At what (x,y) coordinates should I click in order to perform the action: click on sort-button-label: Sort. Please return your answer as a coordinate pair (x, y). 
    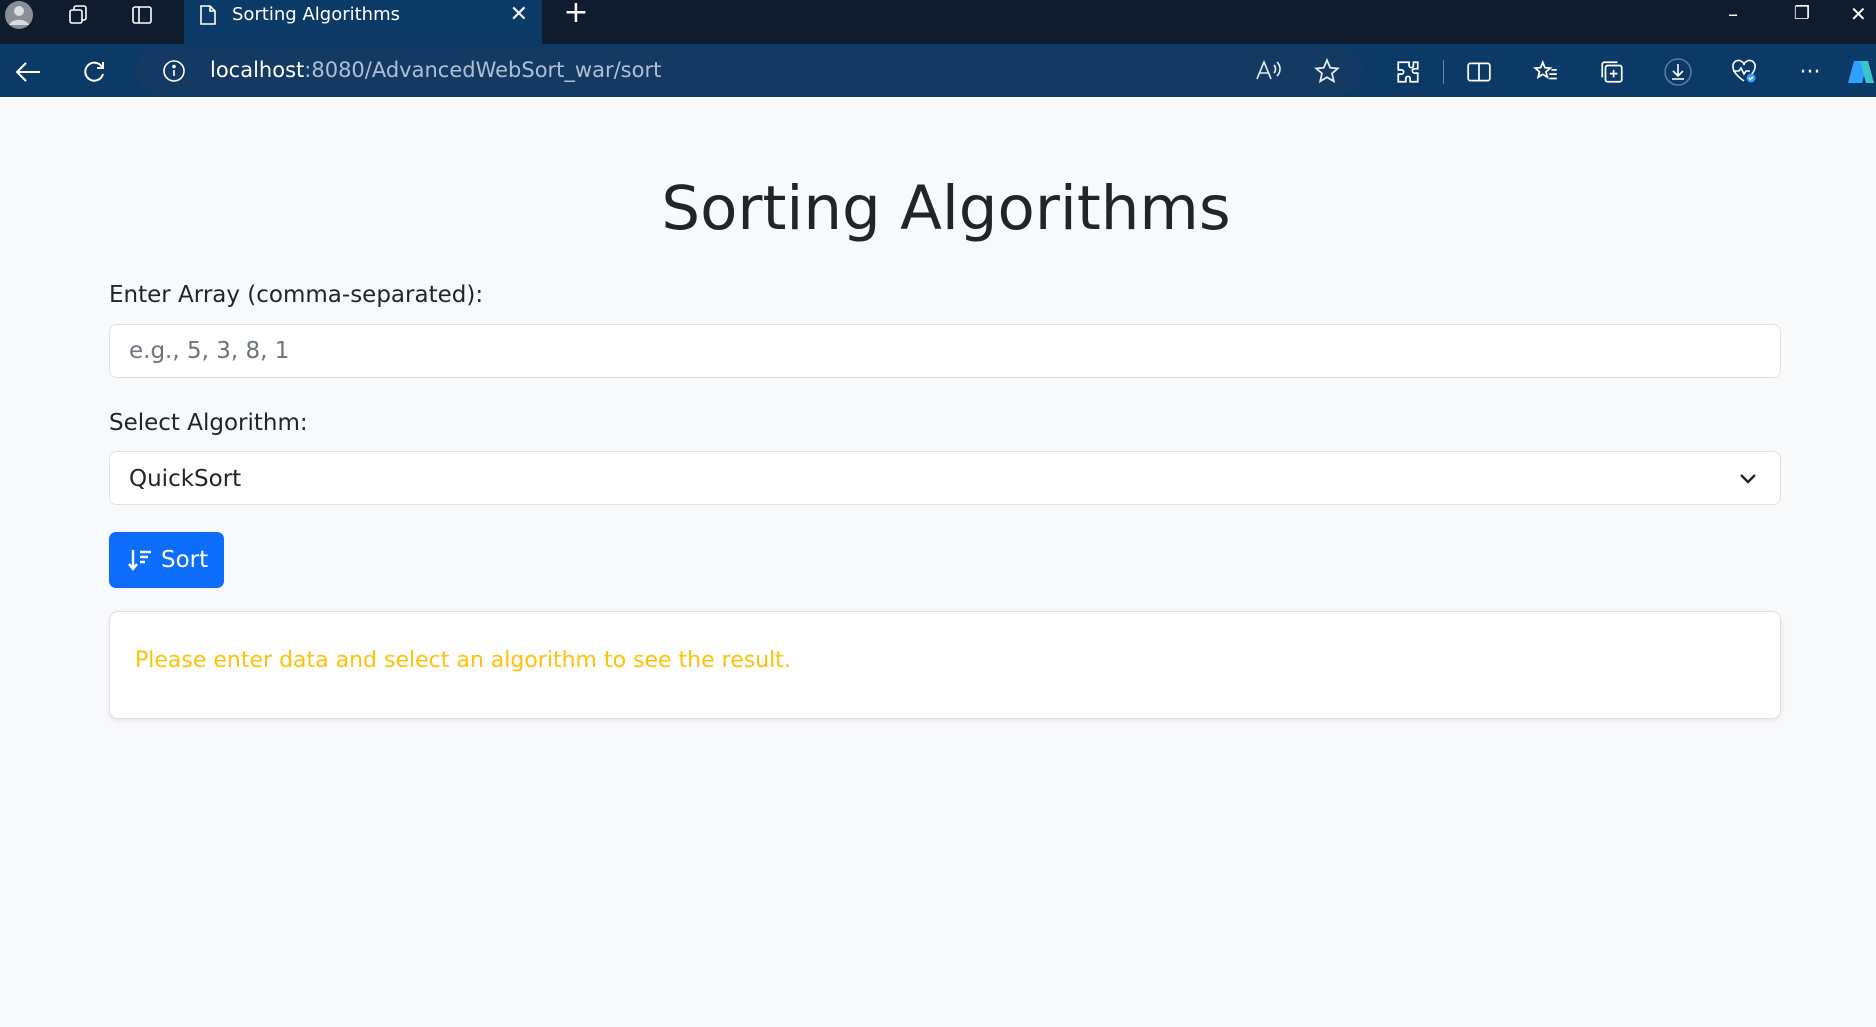
    Looking at the image, I should click on (185, 560).